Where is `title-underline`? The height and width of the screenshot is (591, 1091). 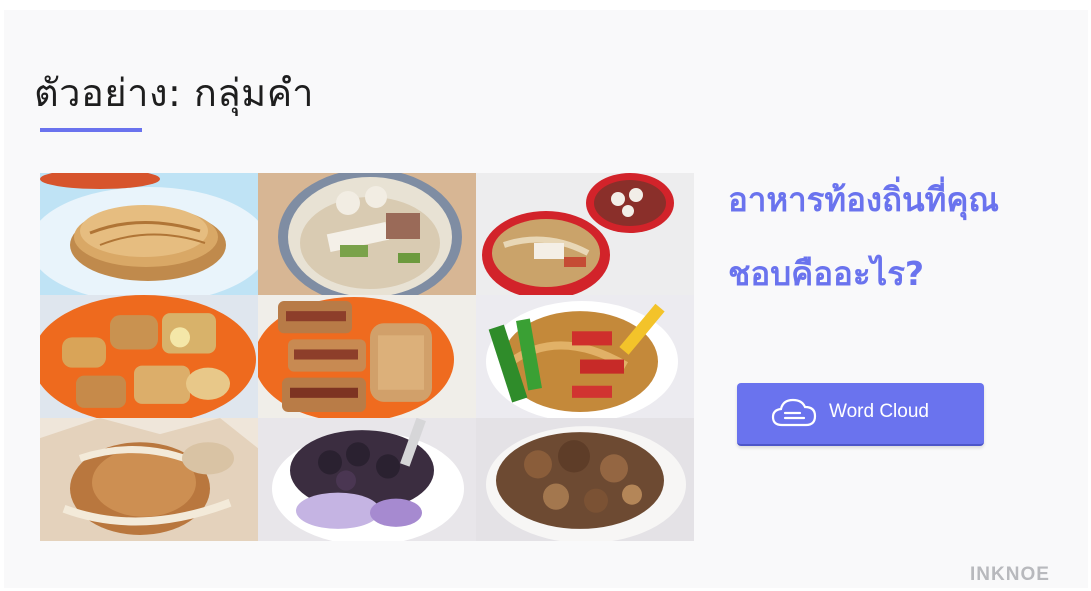
title-underline is located at coordinates (91, 130).